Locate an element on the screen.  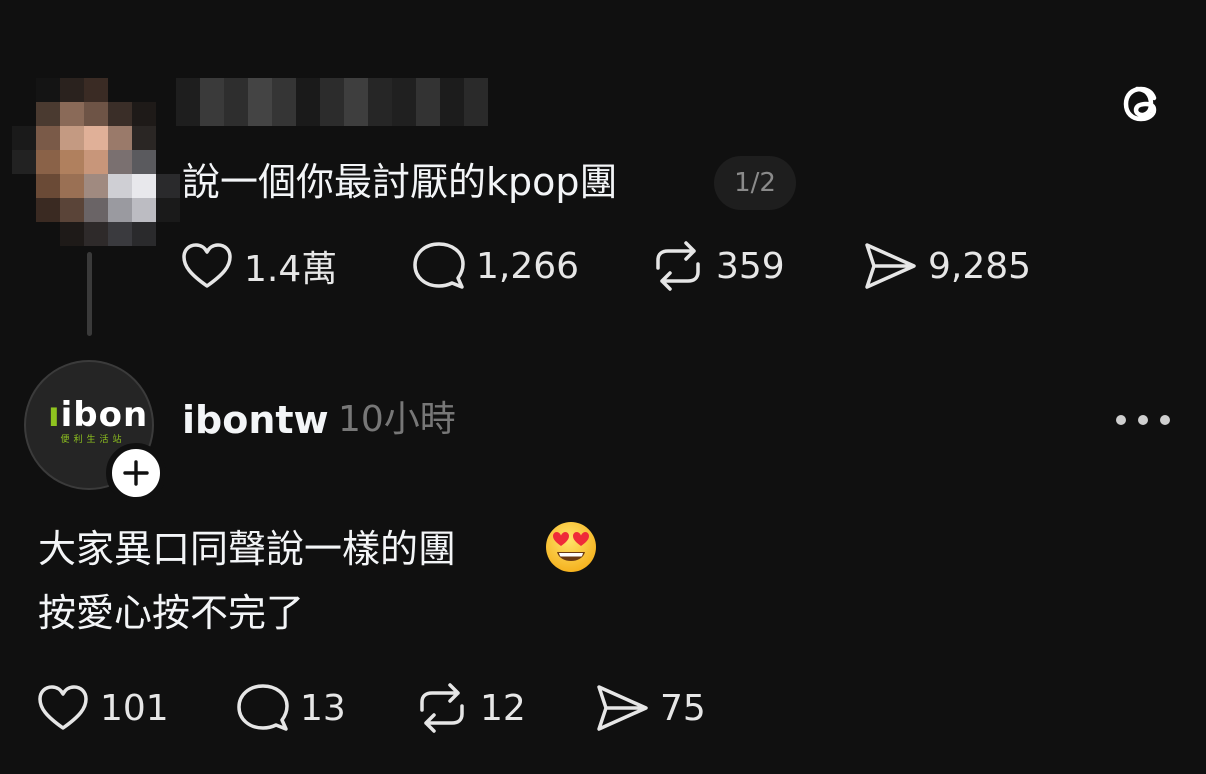
original-post-text: 說一個你最討厭的kpop團 is located at coordinates (400, 182).